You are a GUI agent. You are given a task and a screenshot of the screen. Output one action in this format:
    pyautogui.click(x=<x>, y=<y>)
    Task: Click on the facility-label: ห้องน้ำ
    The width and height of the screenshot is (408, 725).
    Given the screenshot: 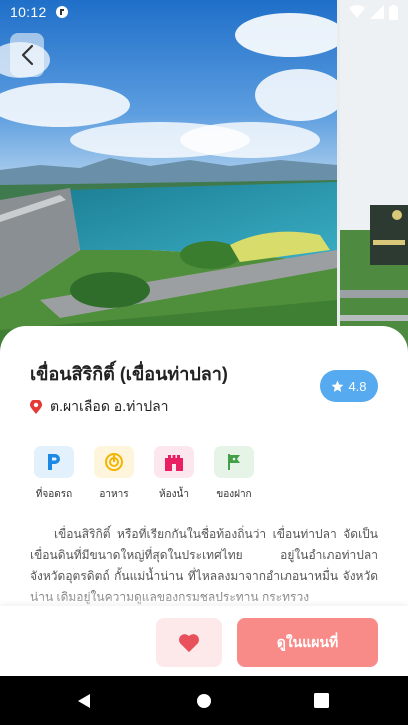 What is the action you would take?
    pyautogui.click(x=174, y=494)
    